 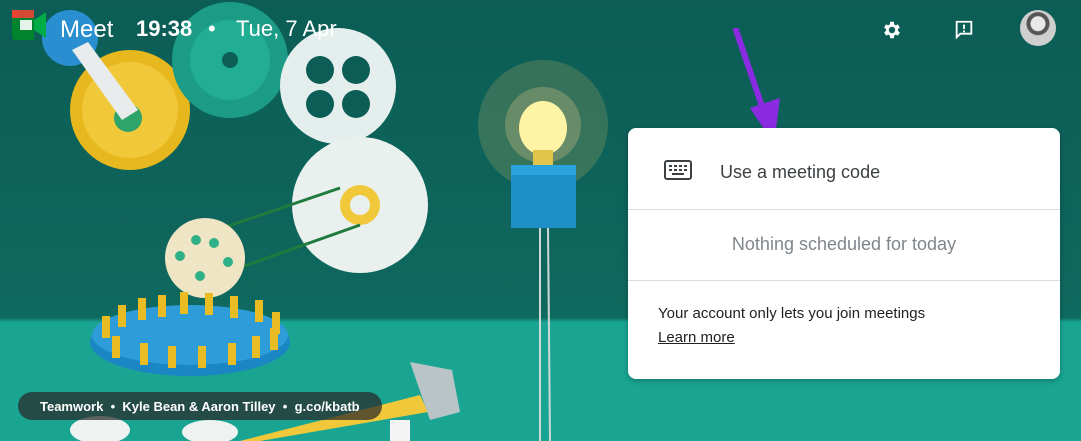 I want to click on schedule-section: Nothing scheduled for today, so click(x=844, y=245).